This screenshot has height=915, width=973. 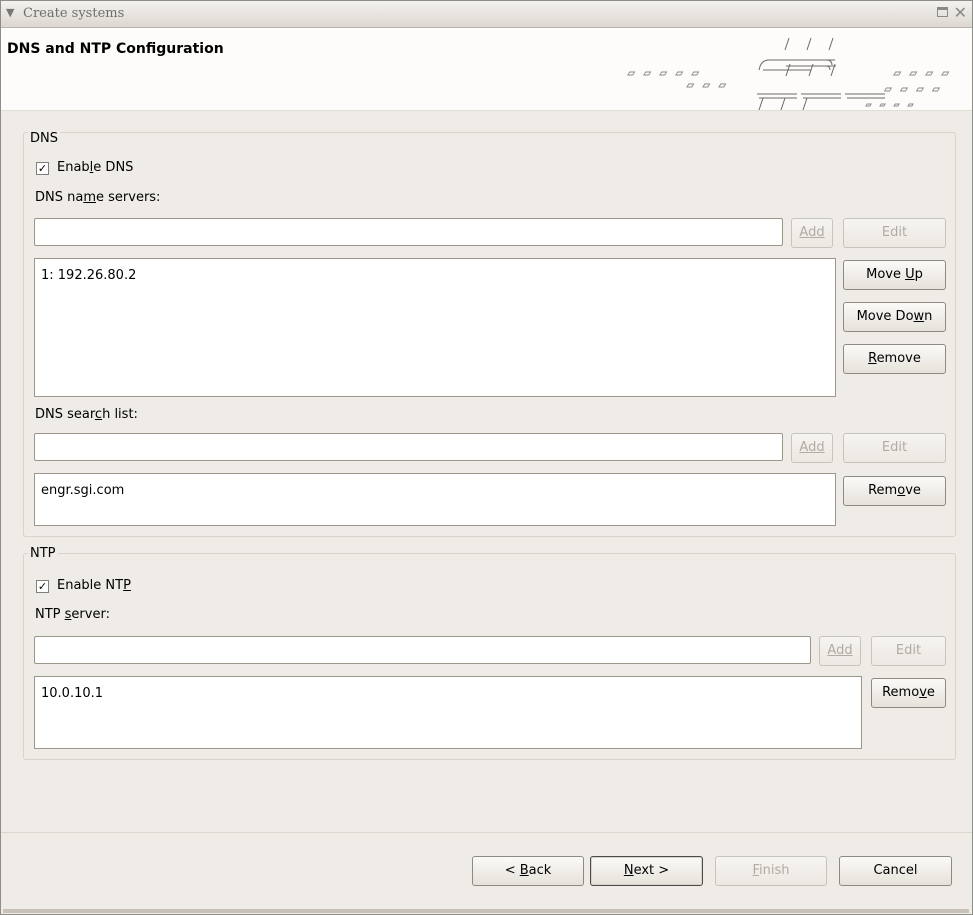 I want to click on dns-name-server-edit-button: Edit, so click(x=894, y=233).